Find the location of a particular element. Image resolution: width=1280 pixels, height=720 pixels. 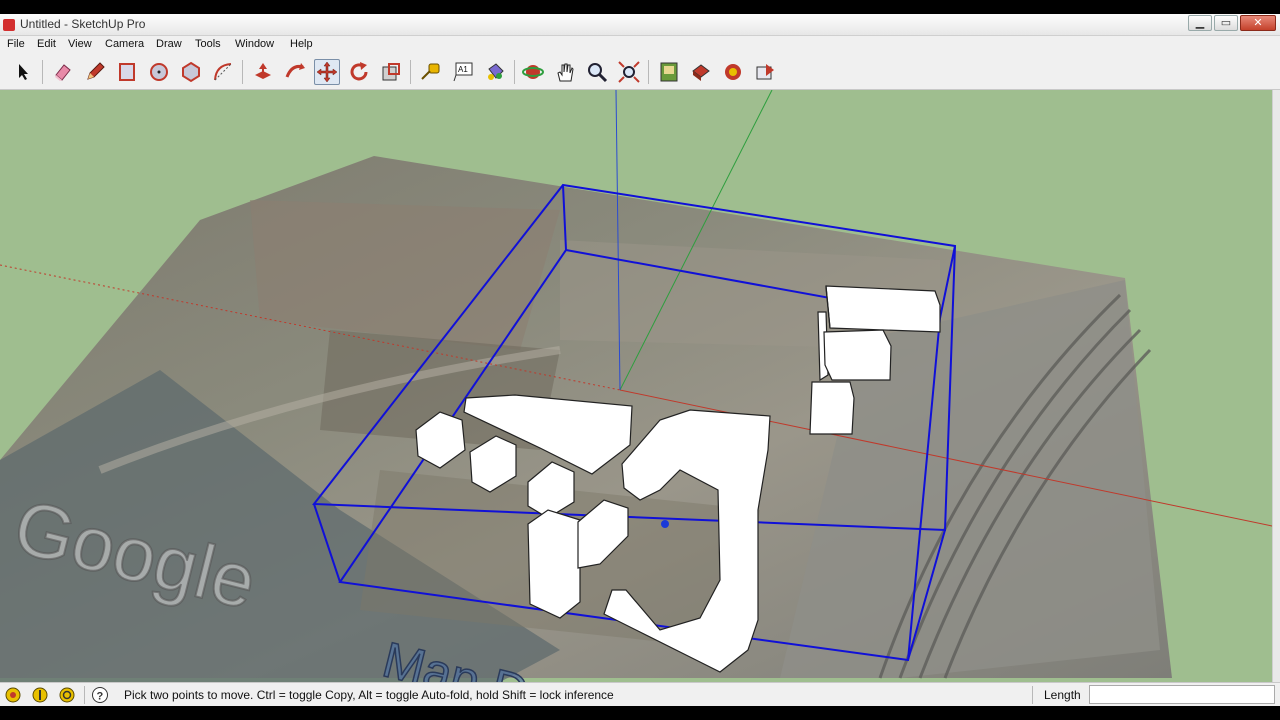

share-model-tool-button is located at coordinates (701, 72).